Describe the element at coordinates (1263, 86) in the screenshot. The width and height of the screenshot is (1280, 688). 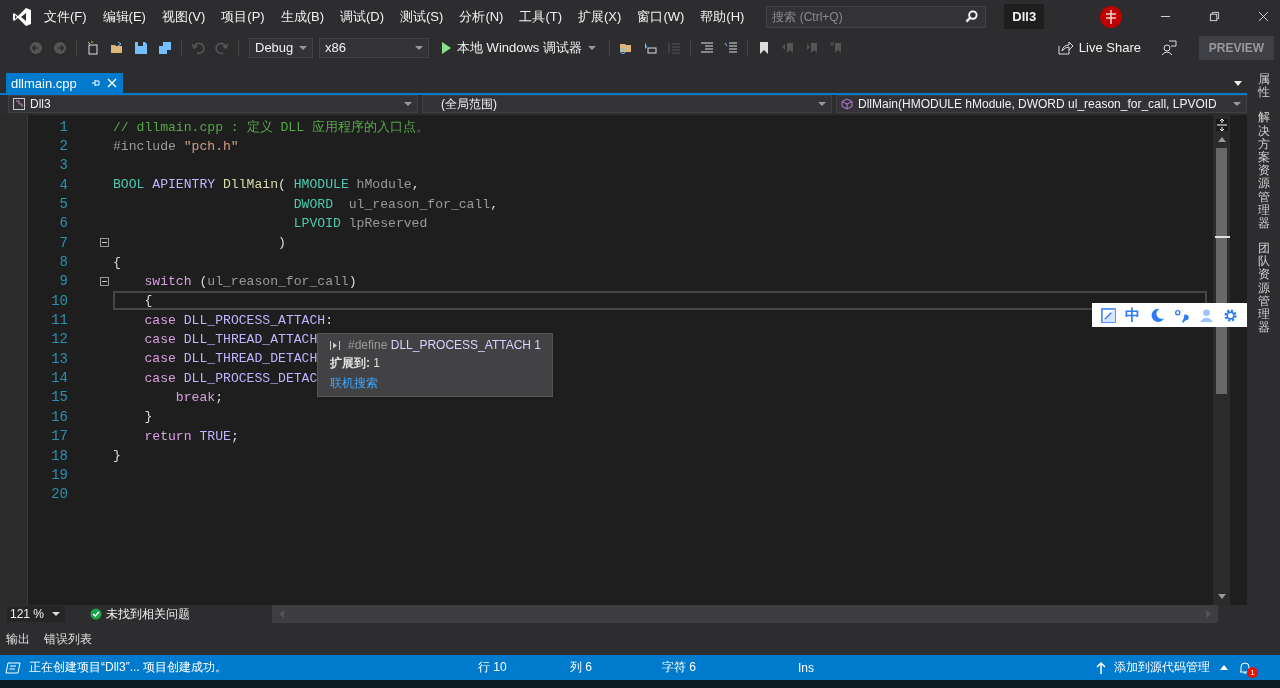
I see `side-panel-tab: 属性` at that location.